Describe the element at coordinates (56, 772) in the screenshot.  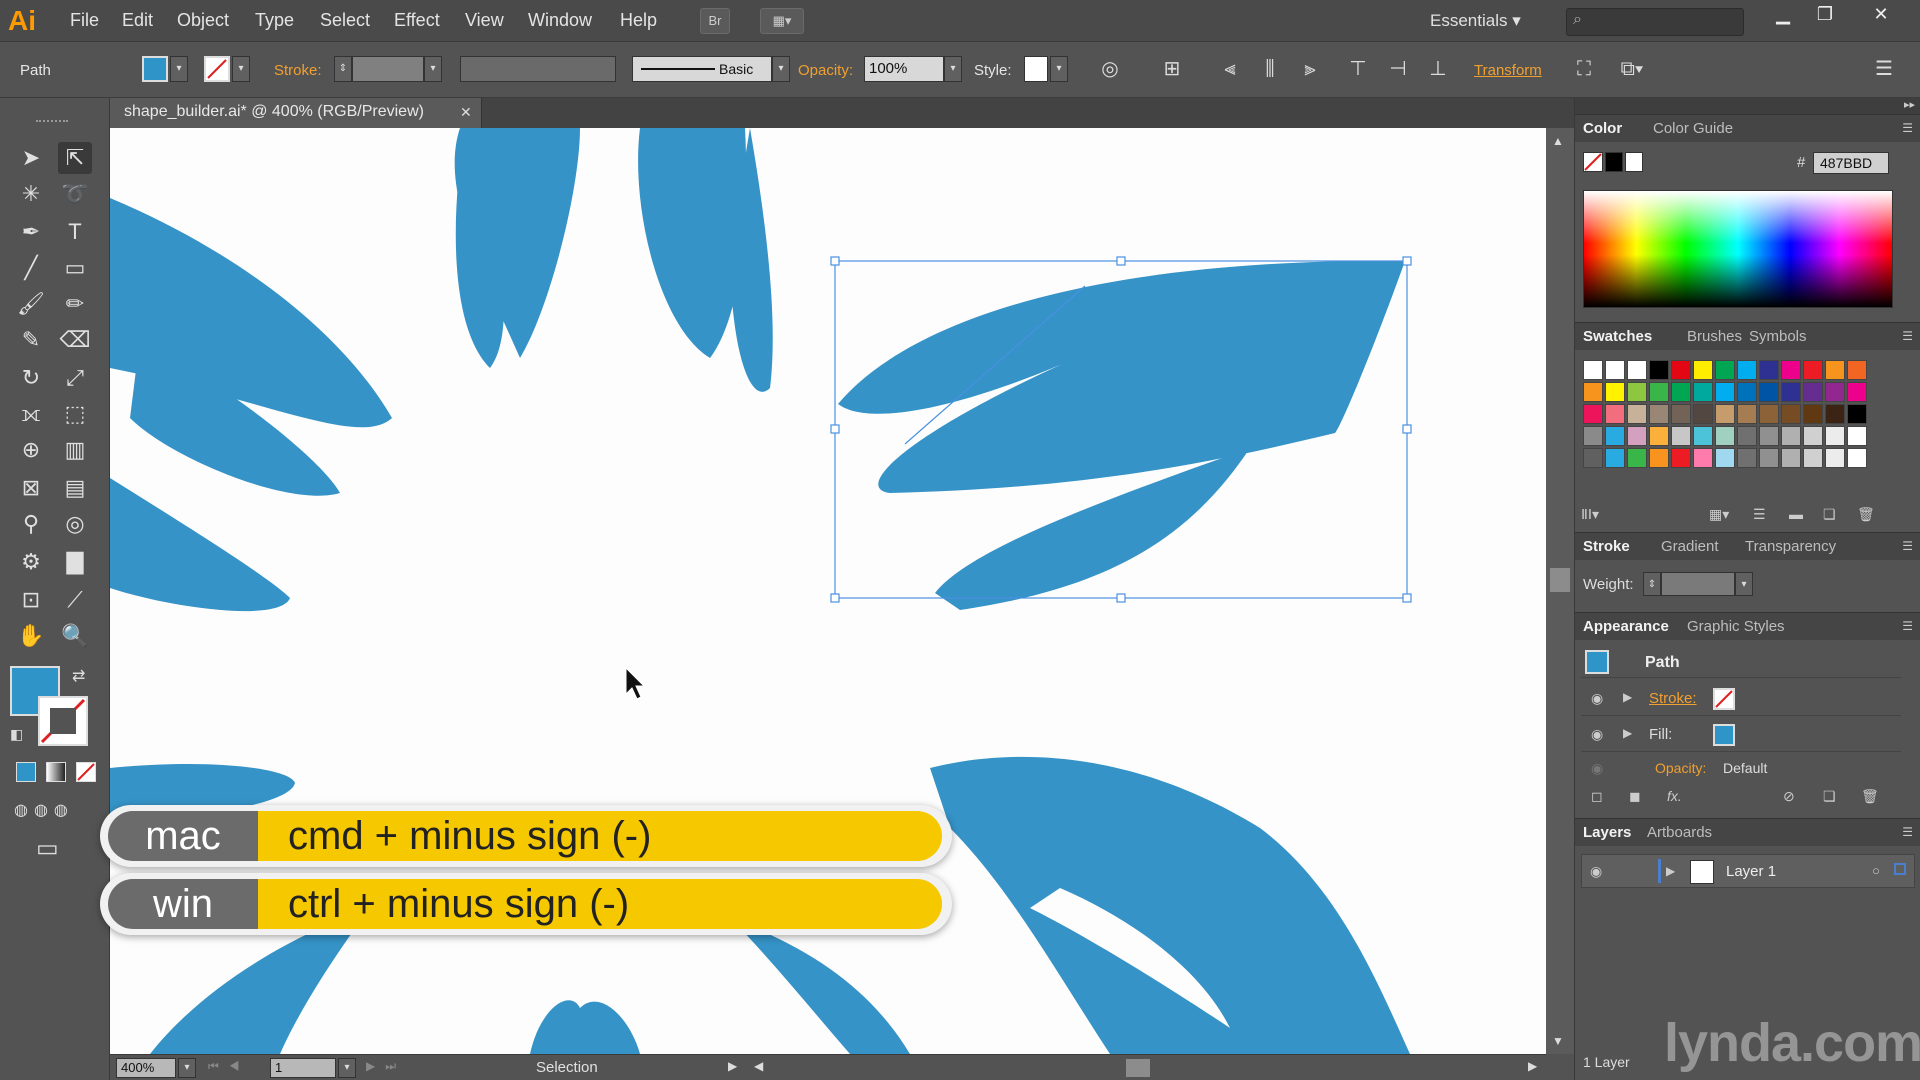
I see `gradient-mode-icon` at that location.